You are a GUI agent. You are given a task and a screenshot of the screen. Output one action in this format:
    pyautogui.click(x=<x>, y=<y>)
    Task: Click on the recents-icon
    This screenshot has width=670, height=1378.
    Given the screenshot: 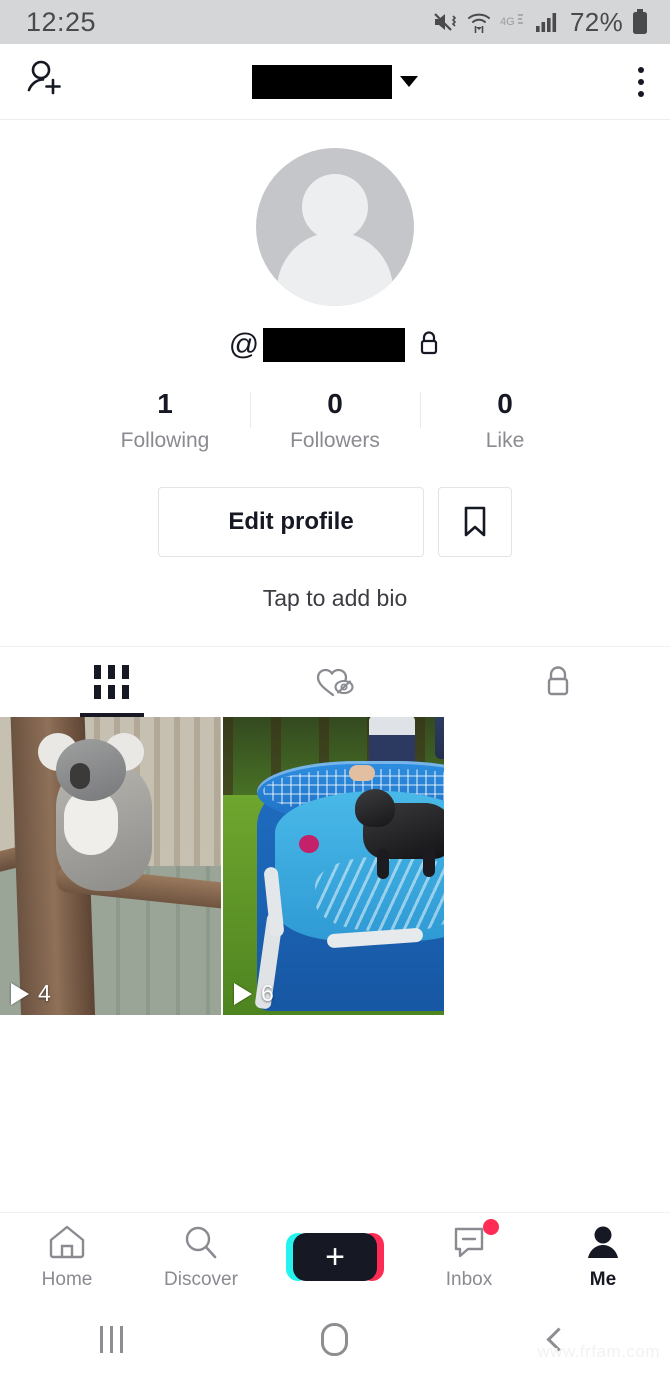 What is the action you would take?
    pyautogui.click(x=112, y=1339)
    